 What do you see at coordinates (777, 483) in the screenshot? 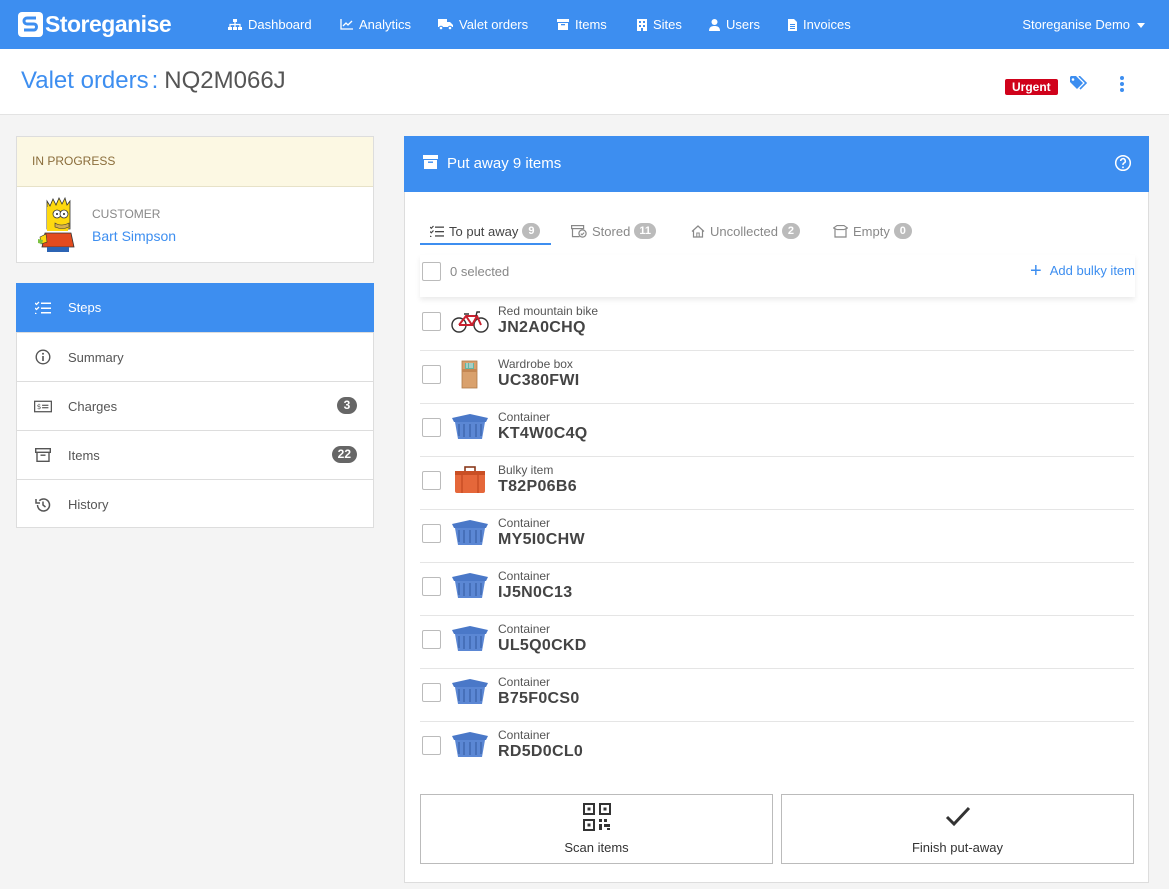
I see `list-item: Bulky item T82P06B6` at bounding box center [777, 483].